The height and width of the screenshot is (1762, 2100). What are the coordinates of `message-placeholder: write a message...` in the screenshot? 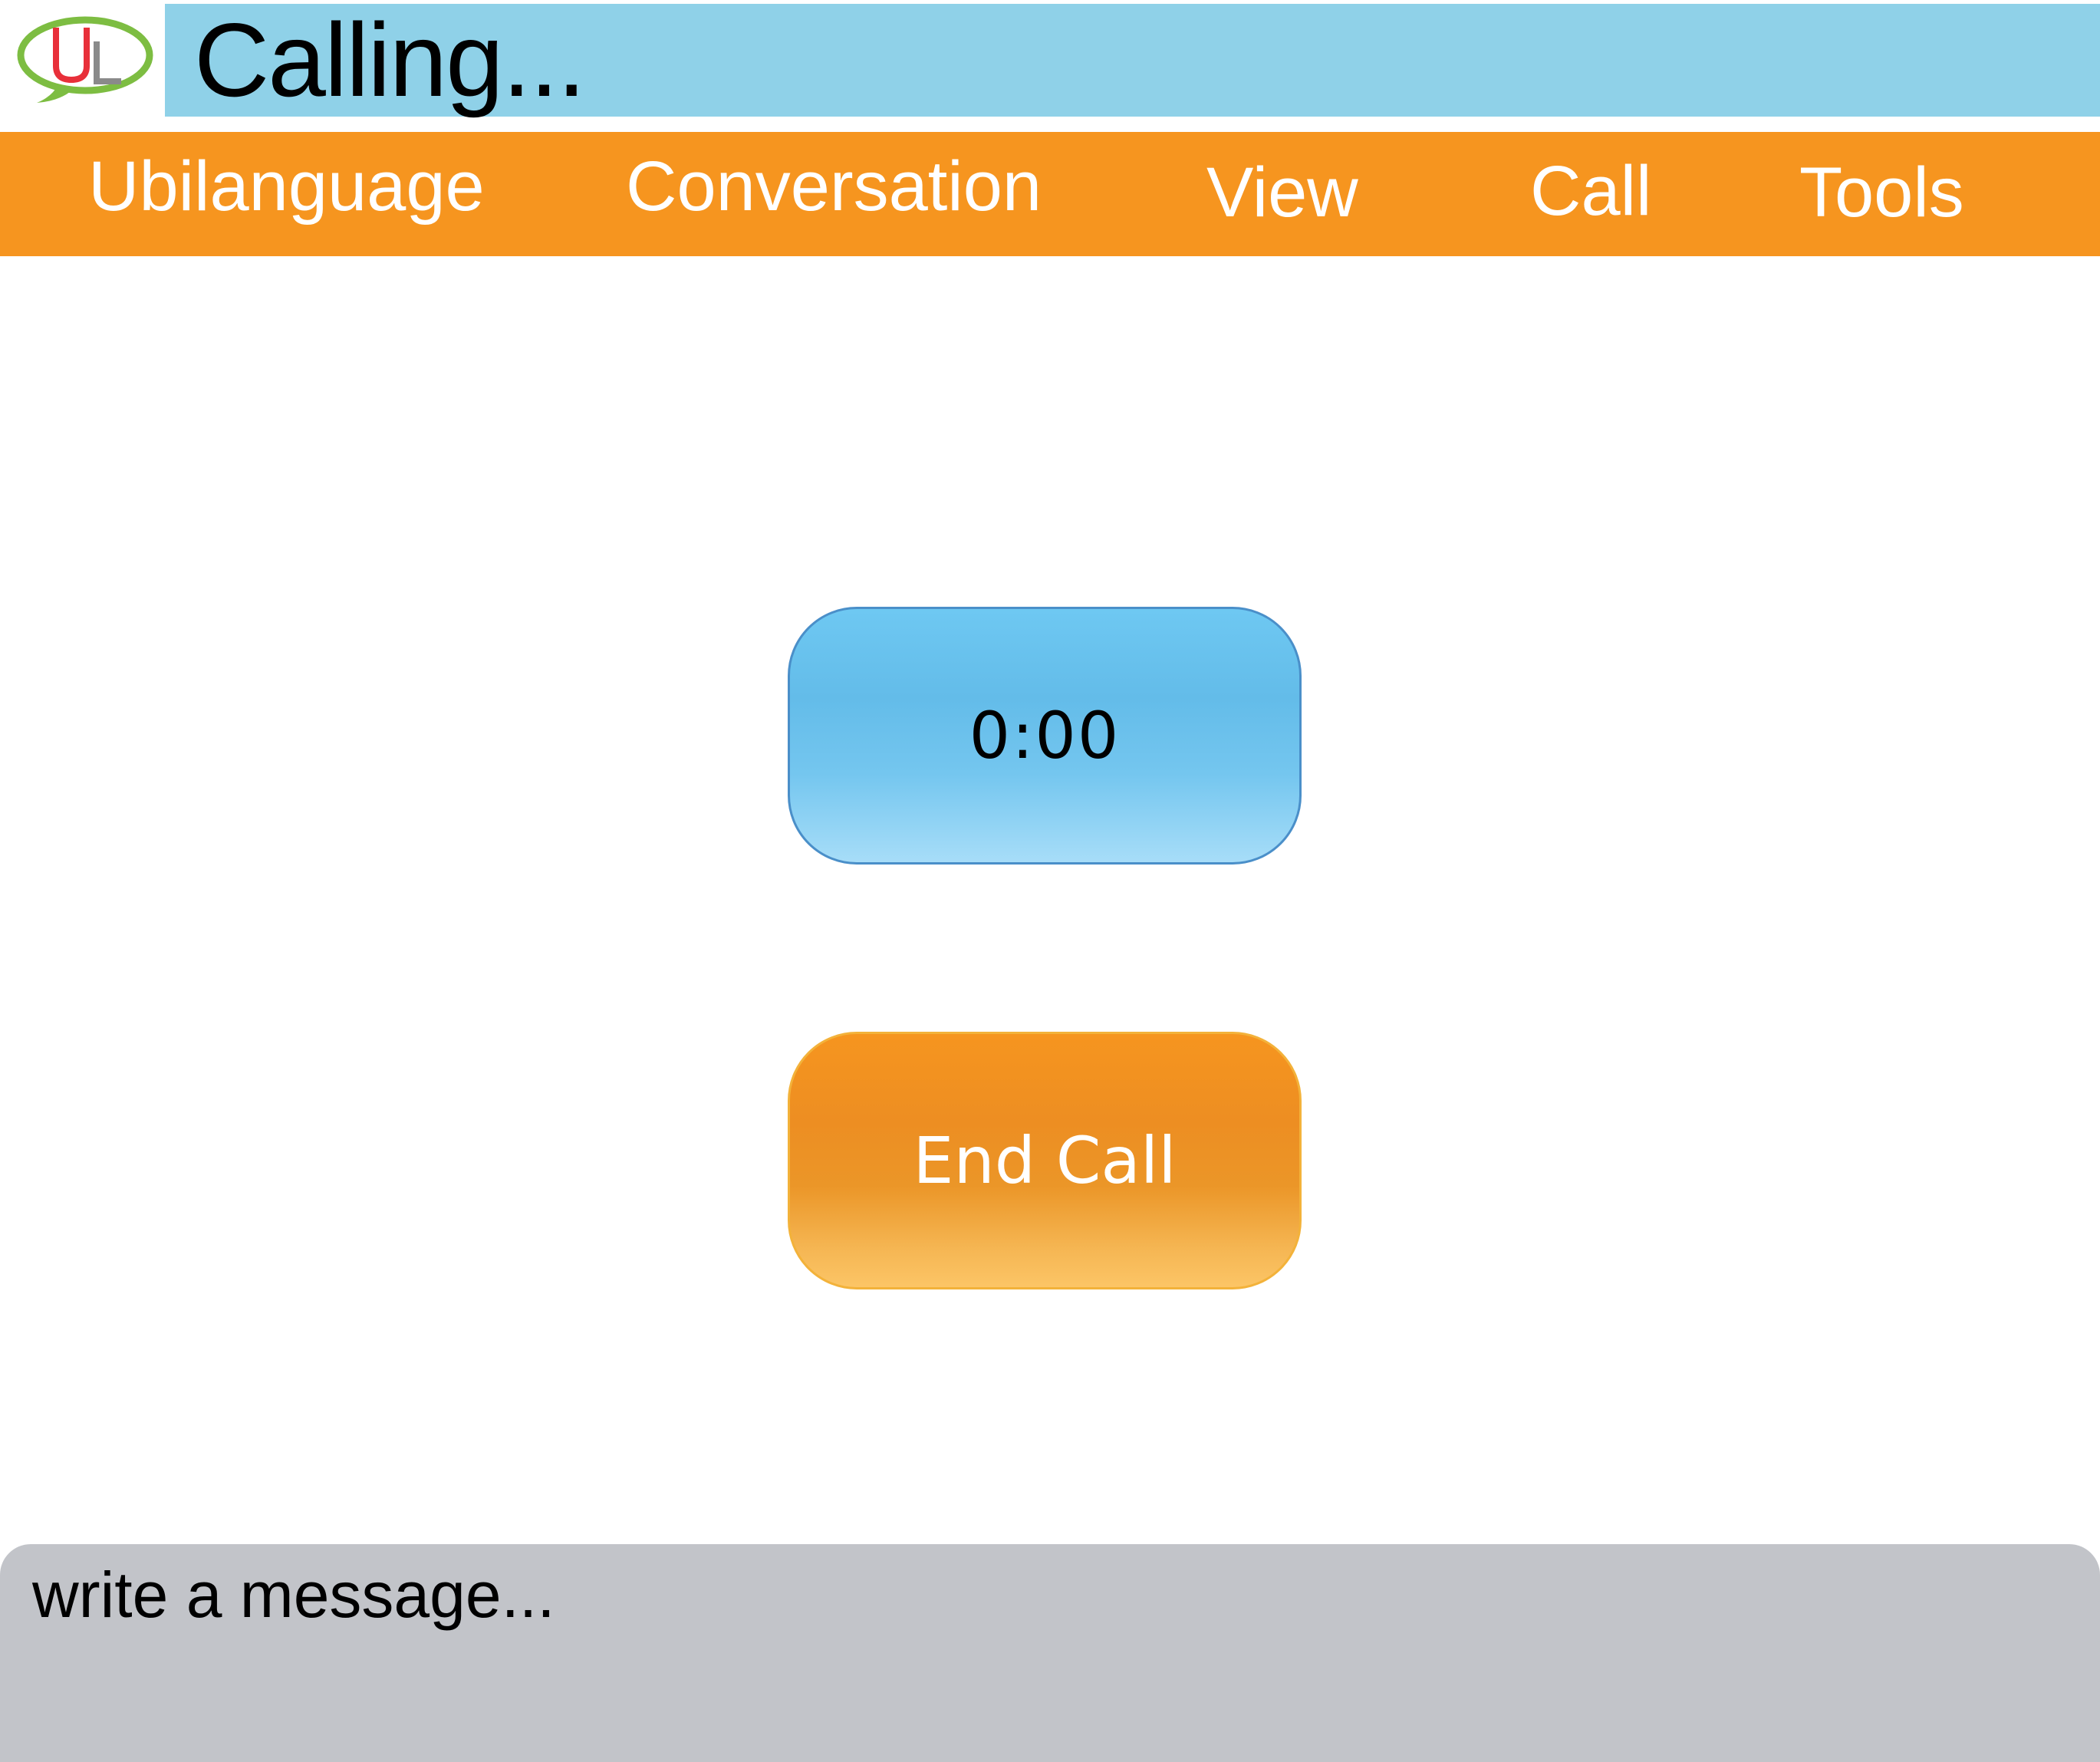 It's located at (293, 1595).